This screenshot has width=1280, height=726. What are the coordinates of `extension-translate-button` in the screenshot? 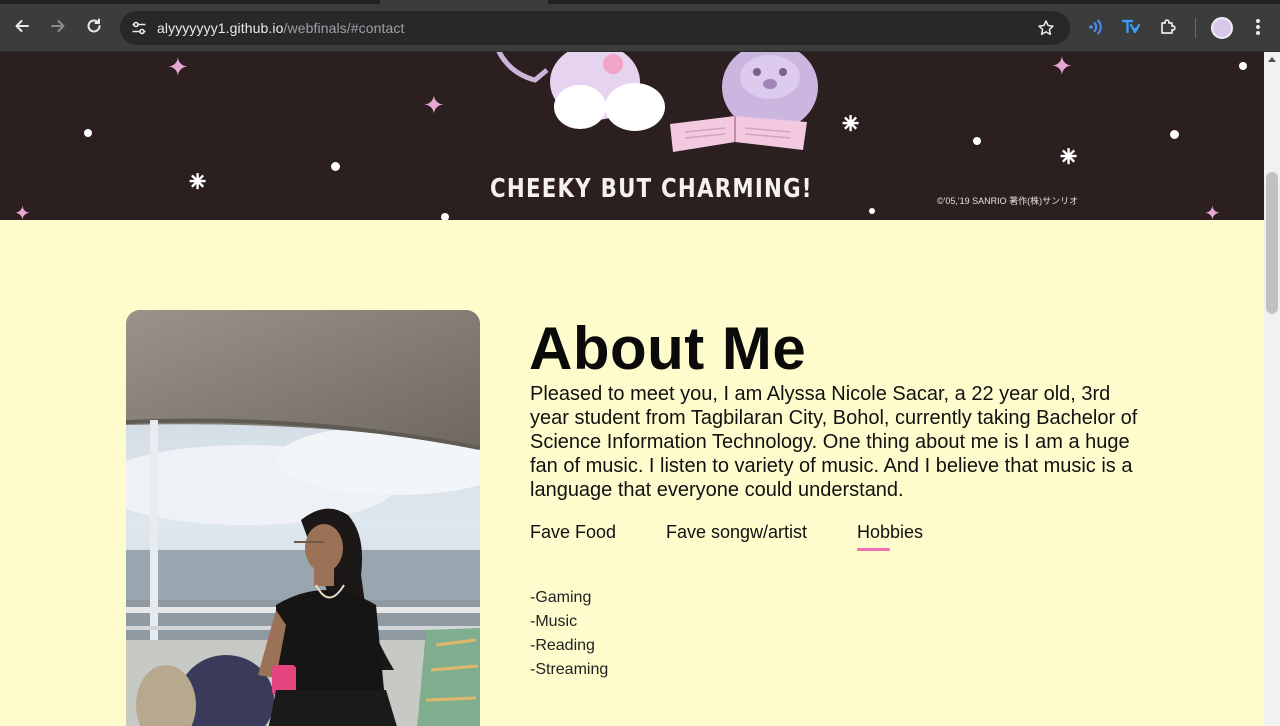 It's located at (1132, 27).